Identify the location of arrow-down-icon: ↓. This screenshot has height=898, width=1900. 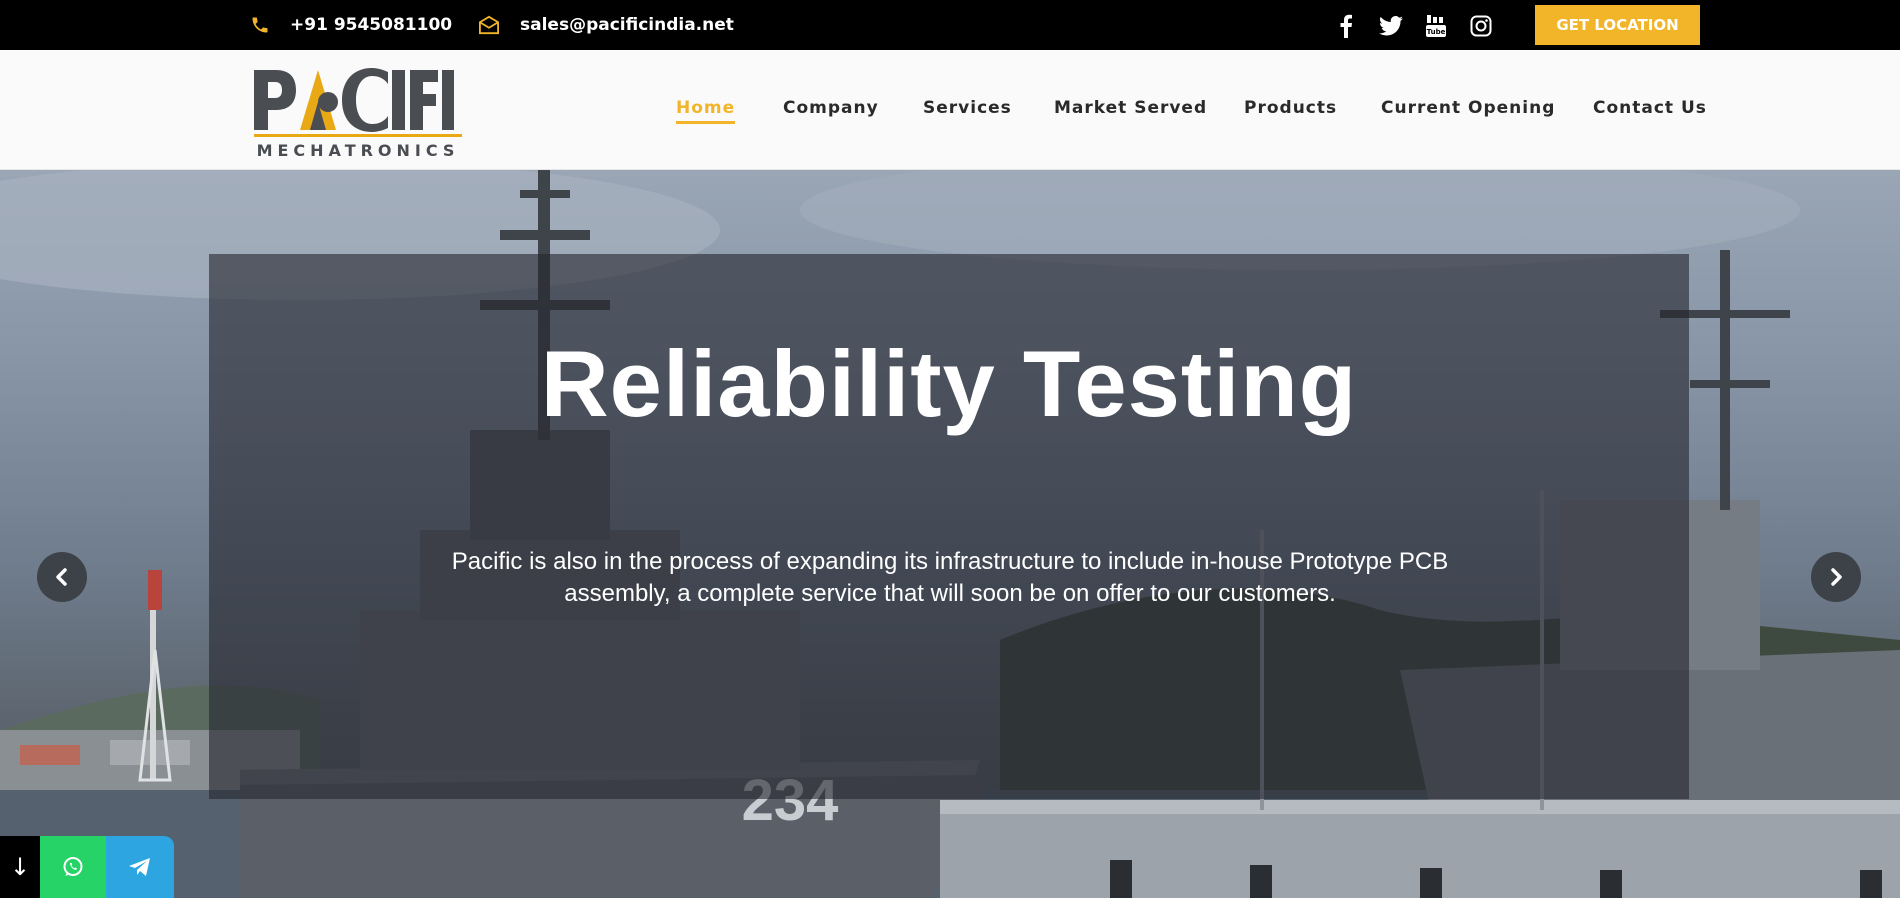
(20, 867).